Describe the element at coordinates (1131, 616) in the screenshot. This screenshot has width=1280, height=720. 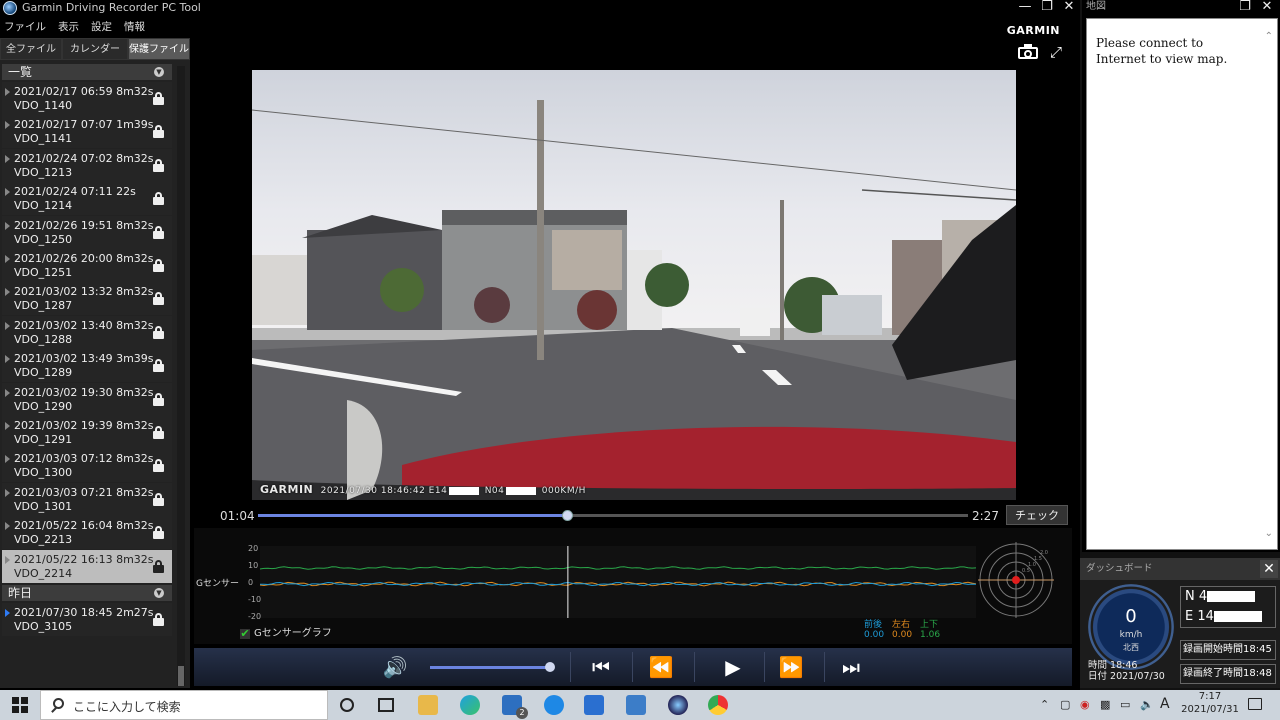
I see `speed-value: 0` at that location.